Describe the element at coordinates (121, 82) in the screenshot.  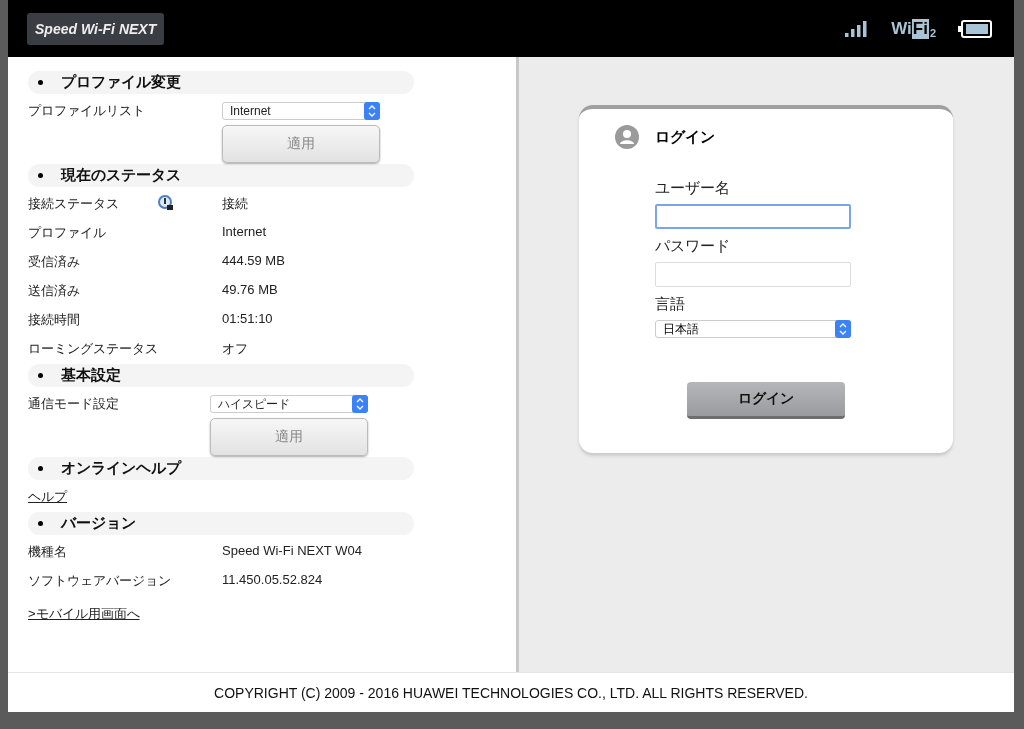
I see `section-title: プロファイル変更` at that location.